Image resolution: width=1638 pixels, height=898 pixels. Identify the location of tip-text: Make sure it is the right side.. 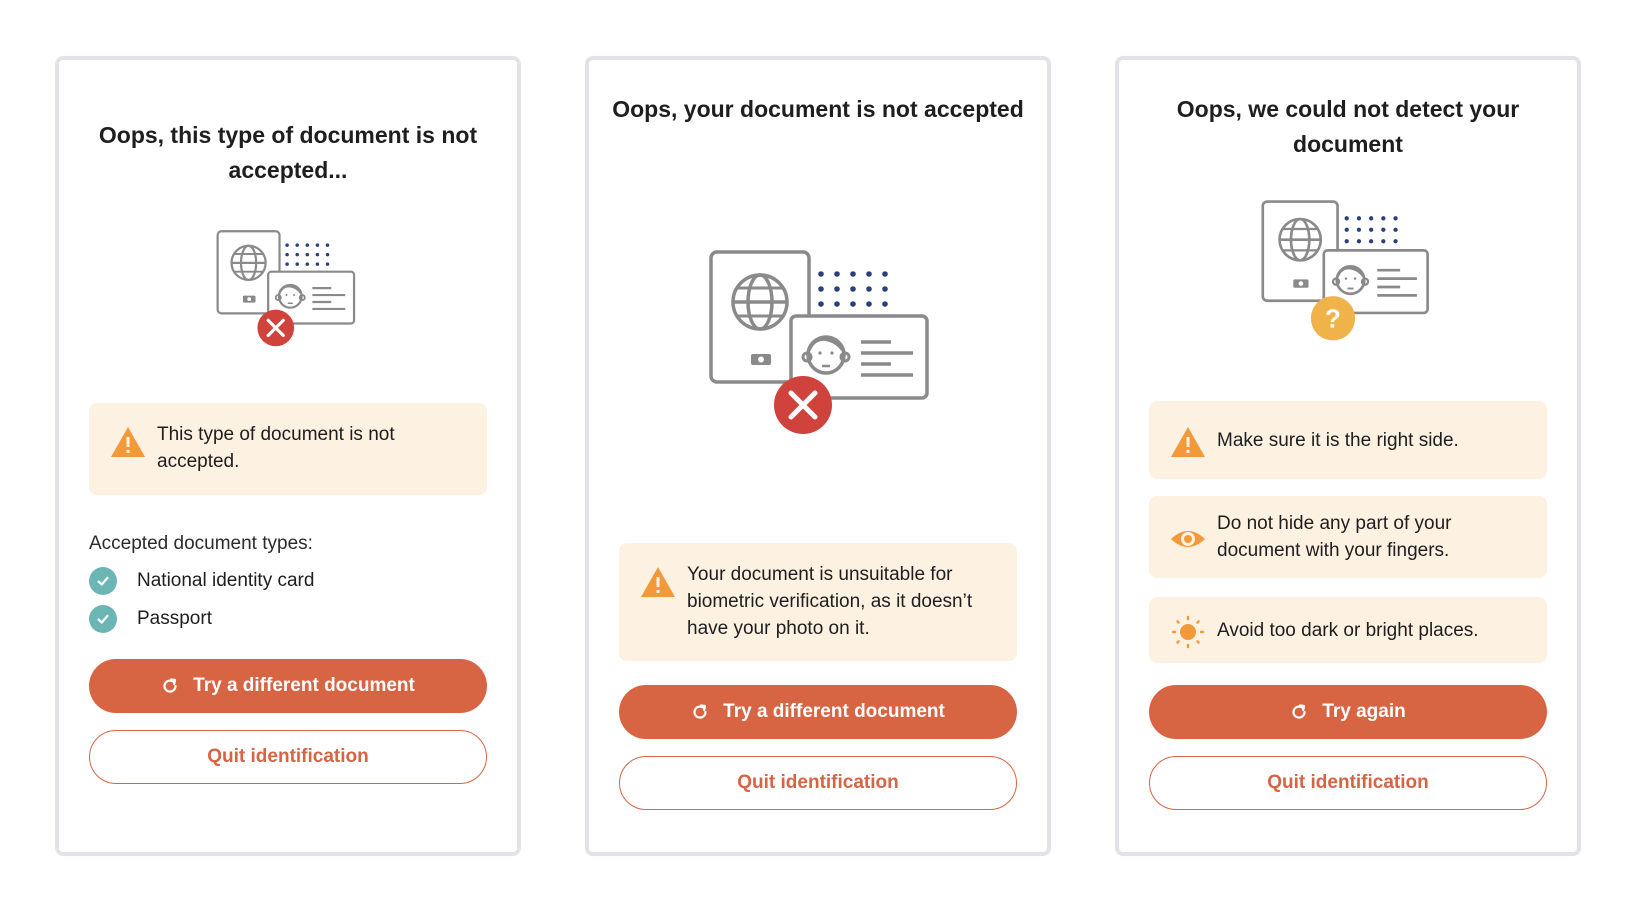
(1338, 440).